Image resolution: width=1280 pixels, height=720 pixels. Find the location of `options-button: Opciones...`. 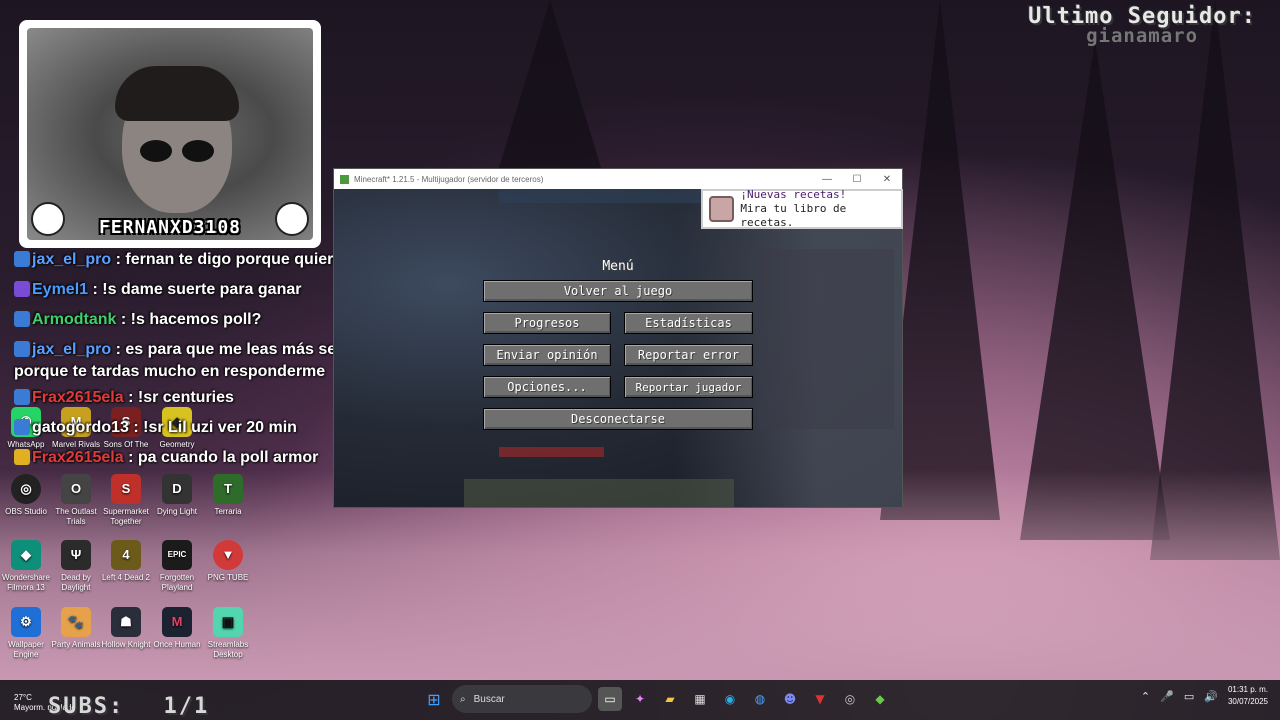

options-button: Opciones... is located at coordinates (547, 387).